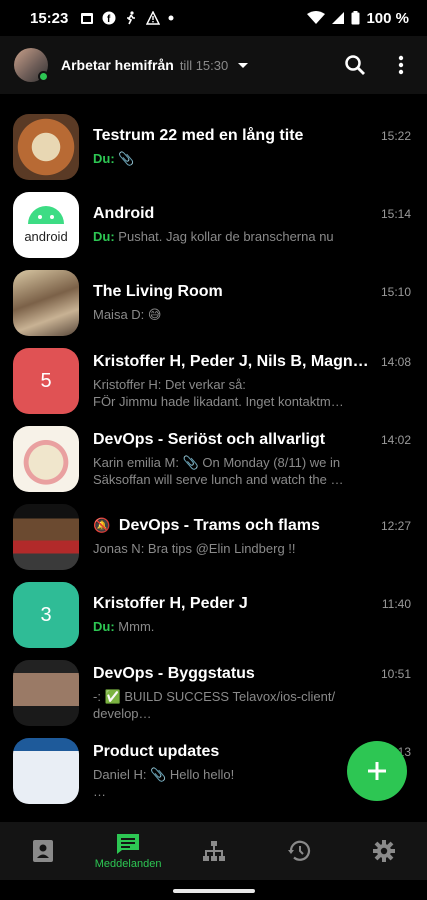 Image resolution: width=427 pixels, height=900 pixels. What do you see at coordinates (198, 135) in the screenshot?
I see `conversation-title: Testrum 22 med en lång tite` at bounding box center [198, 135].